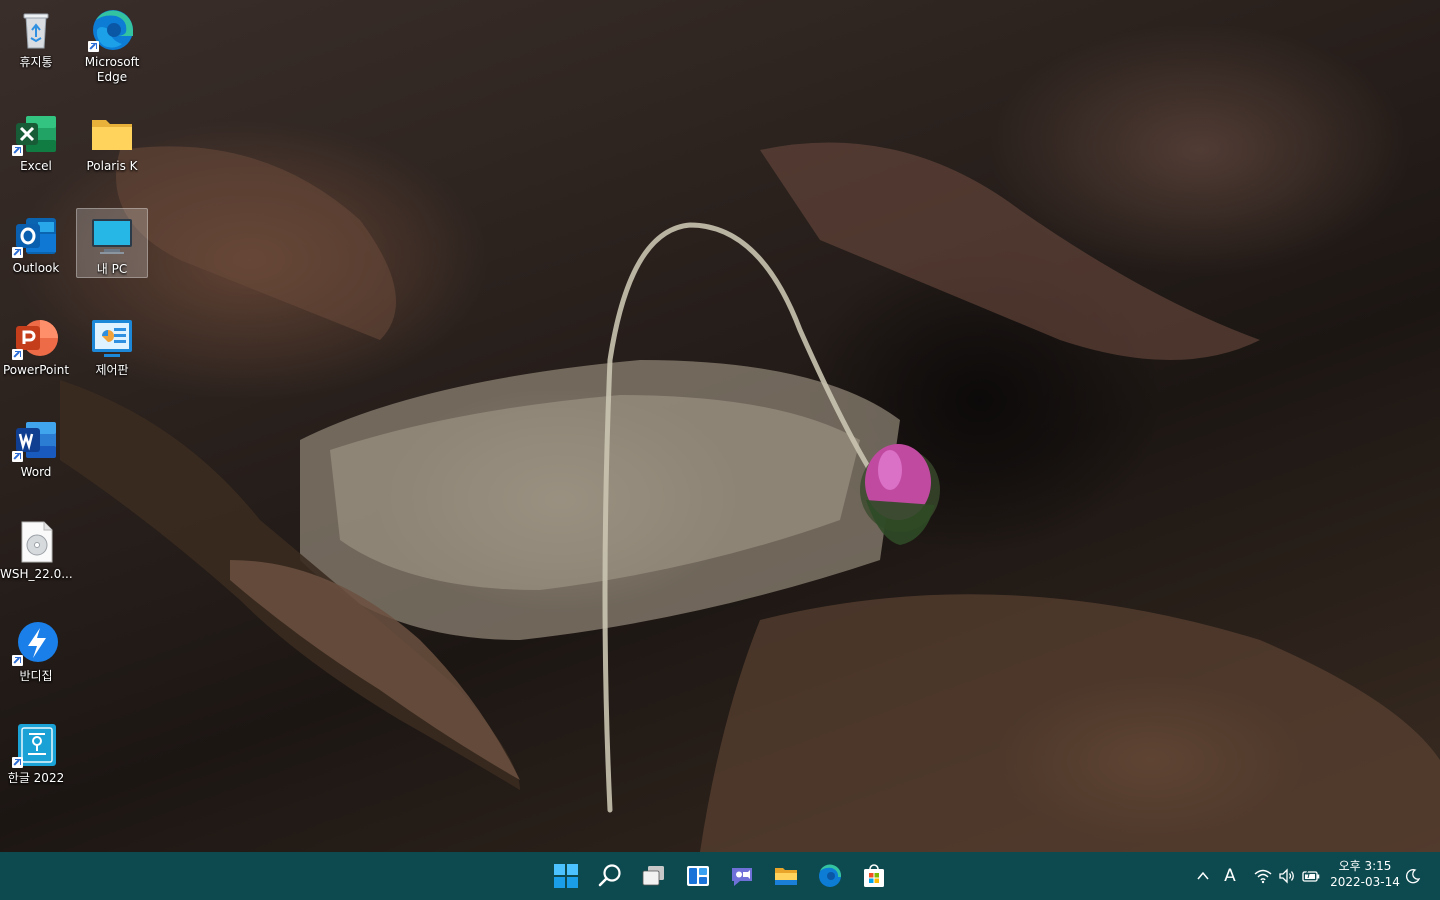 The image size is (1440, 900). Describe the element at coordinates (112, 370) in the screenshot. I see `desktop-icon-label: 제어판` at that location.